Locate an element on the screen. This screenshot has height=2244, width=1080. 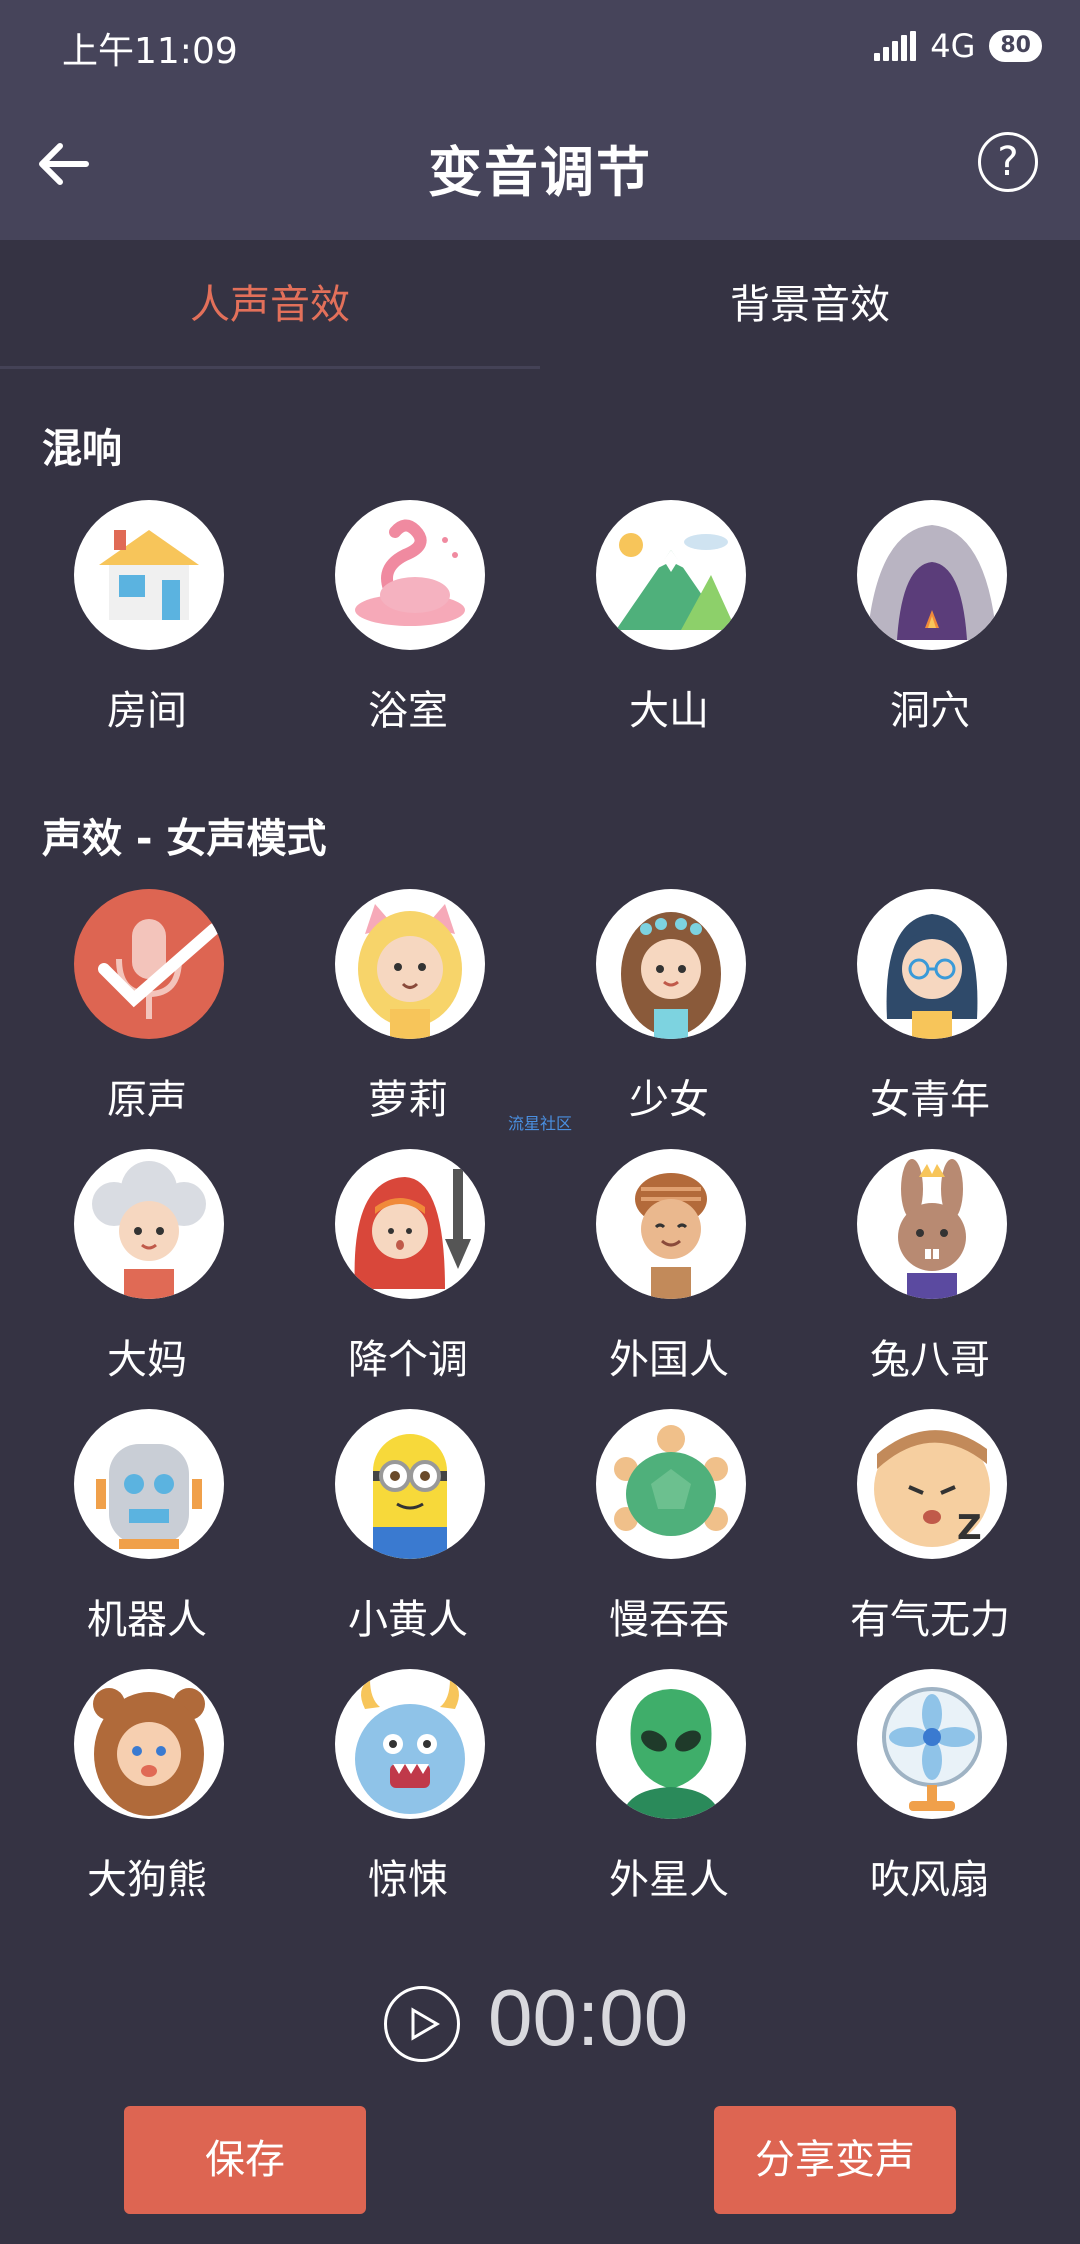
section-title-reverb: 混响 is located at coordinates (82, 449).